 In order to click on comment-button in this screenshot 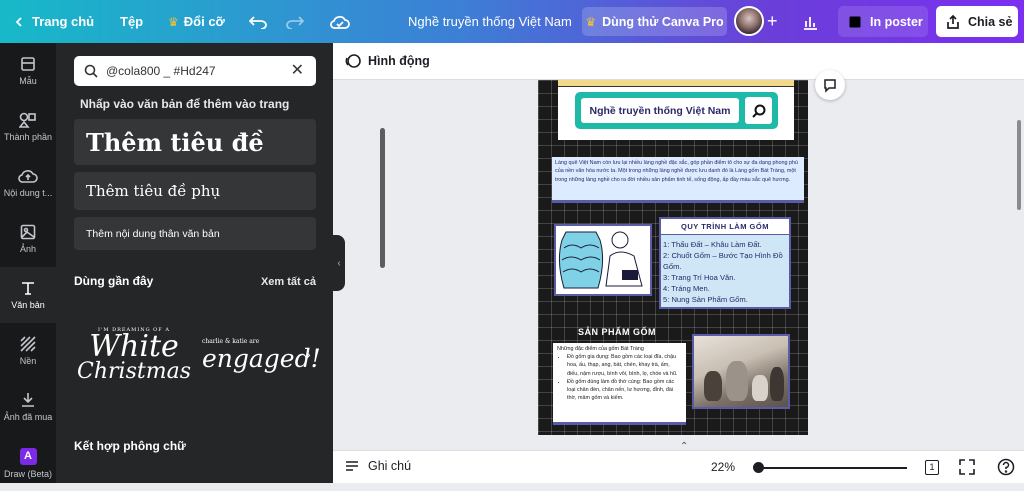, I will do `click(830, 85)`.